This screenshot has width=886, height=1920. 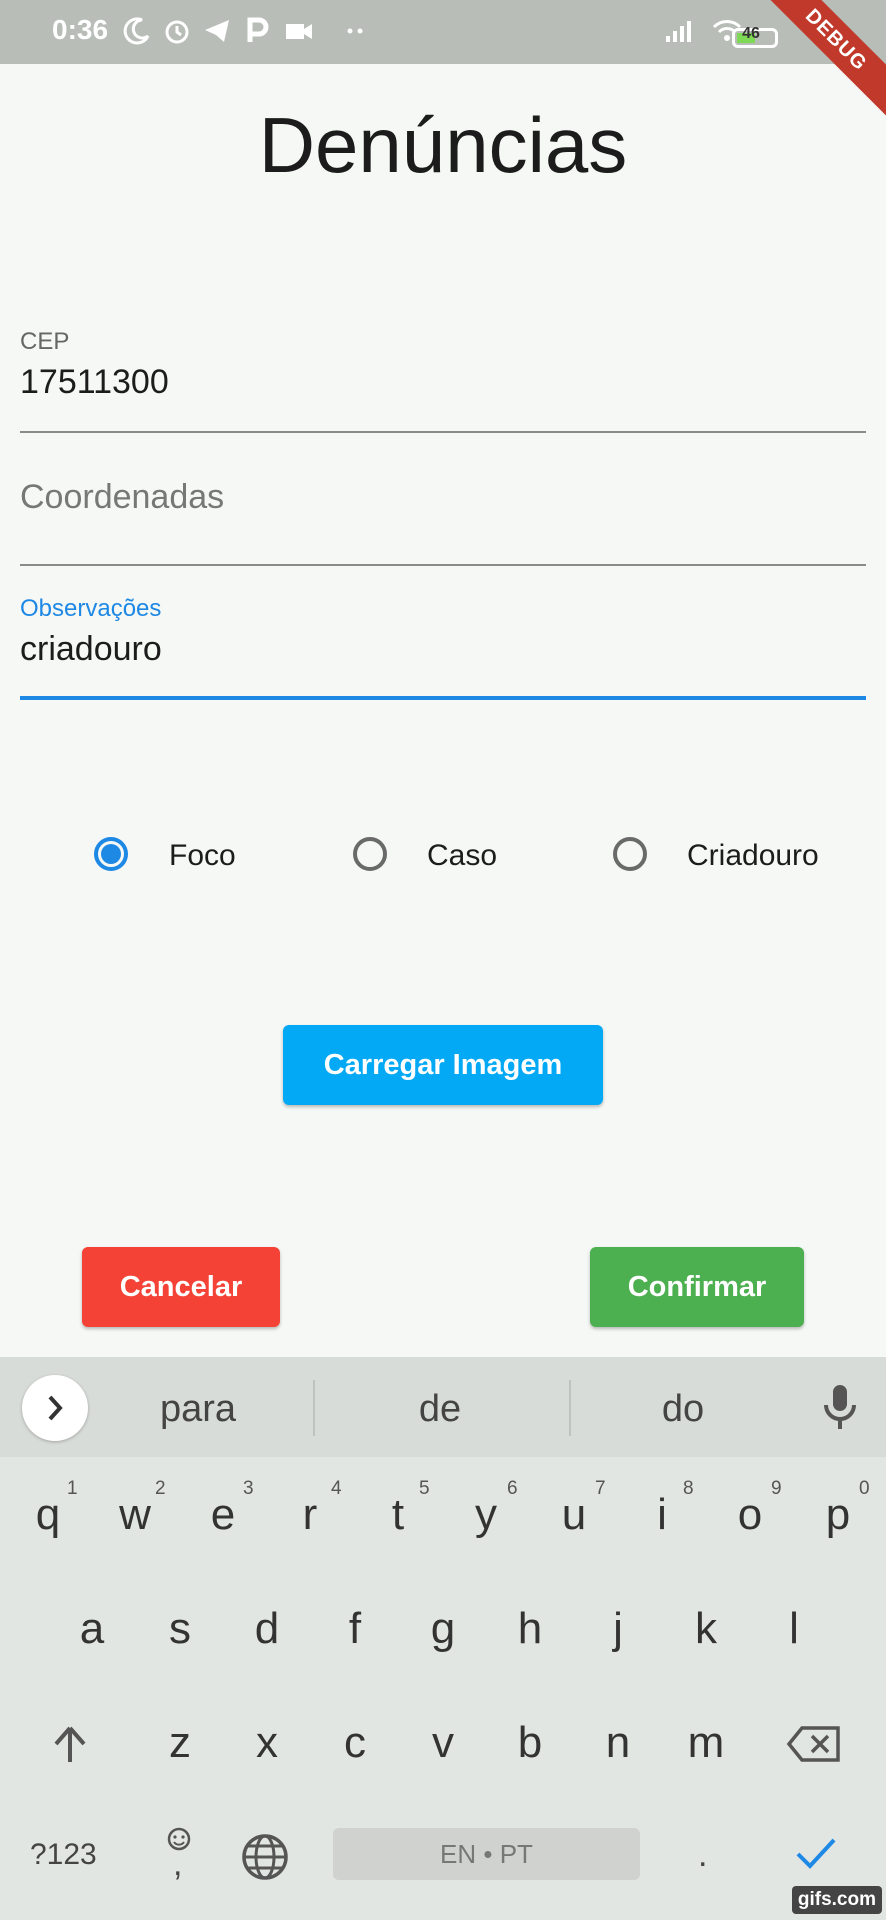 What do you see at coordinates (776, 1488) in the screenshot?
I see `key-o-number: 9` at bounding box center [776, 1488].